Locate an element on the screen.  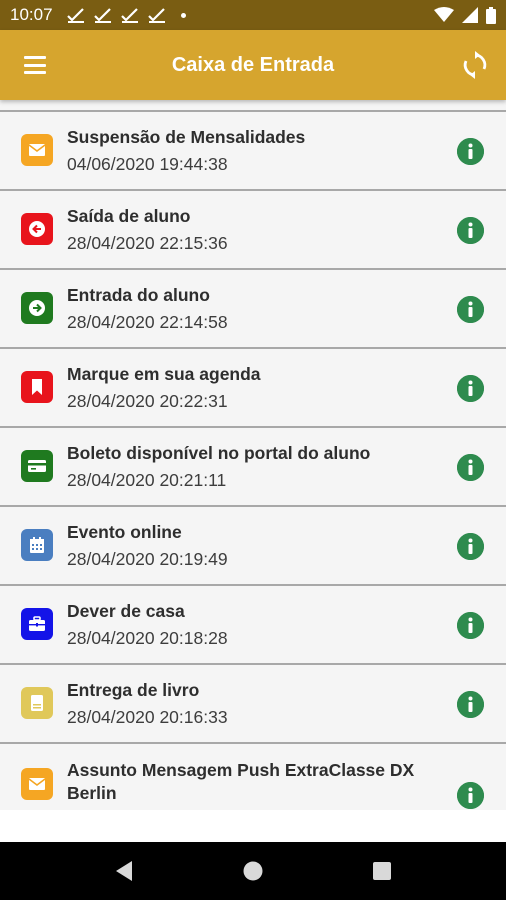
item-date: 28/04/2020 22:14:58 is located at coordinates (147, 322).